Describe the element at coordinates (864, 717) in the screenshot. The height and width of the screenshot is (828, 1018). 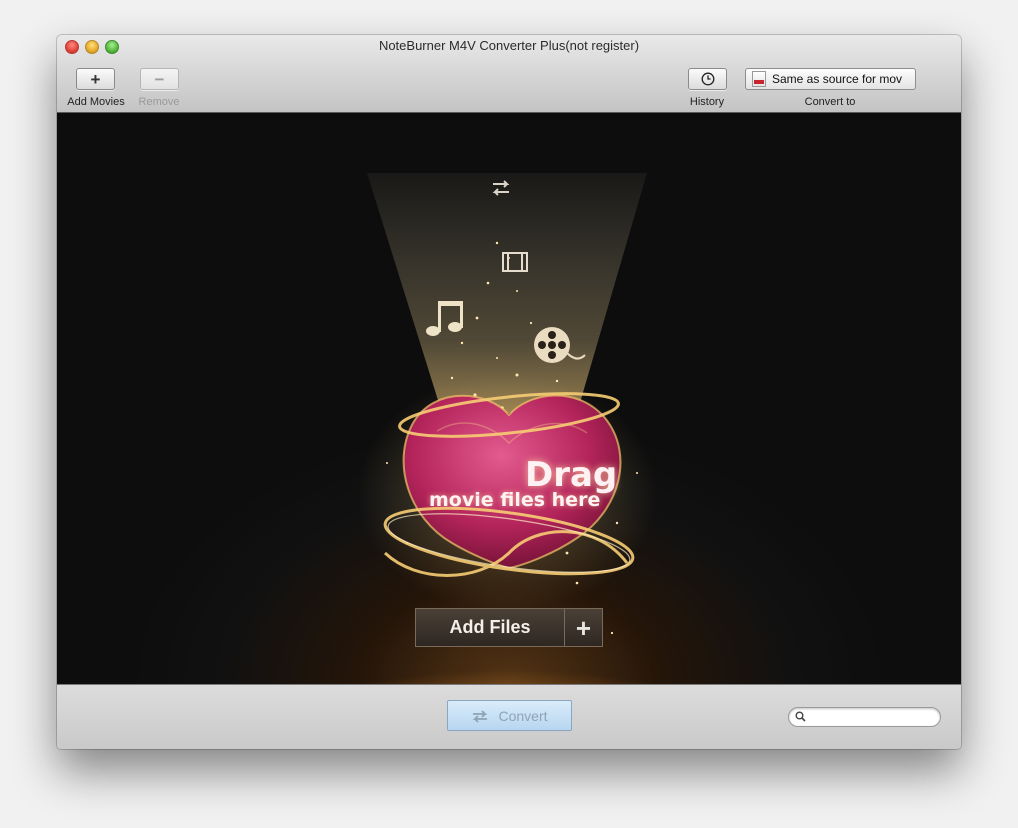
I see `search-input` at that location.